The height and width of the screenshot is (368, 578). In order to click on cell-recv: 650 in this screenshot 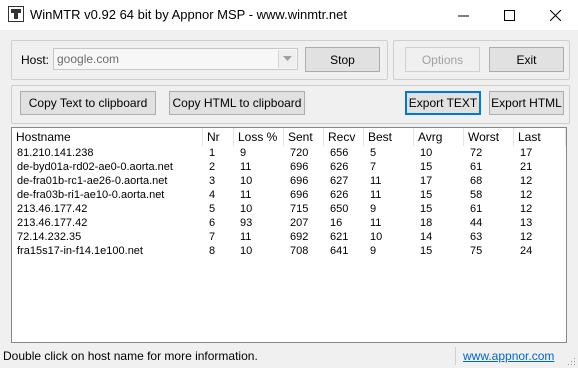, I will do `click(339, 209)`.